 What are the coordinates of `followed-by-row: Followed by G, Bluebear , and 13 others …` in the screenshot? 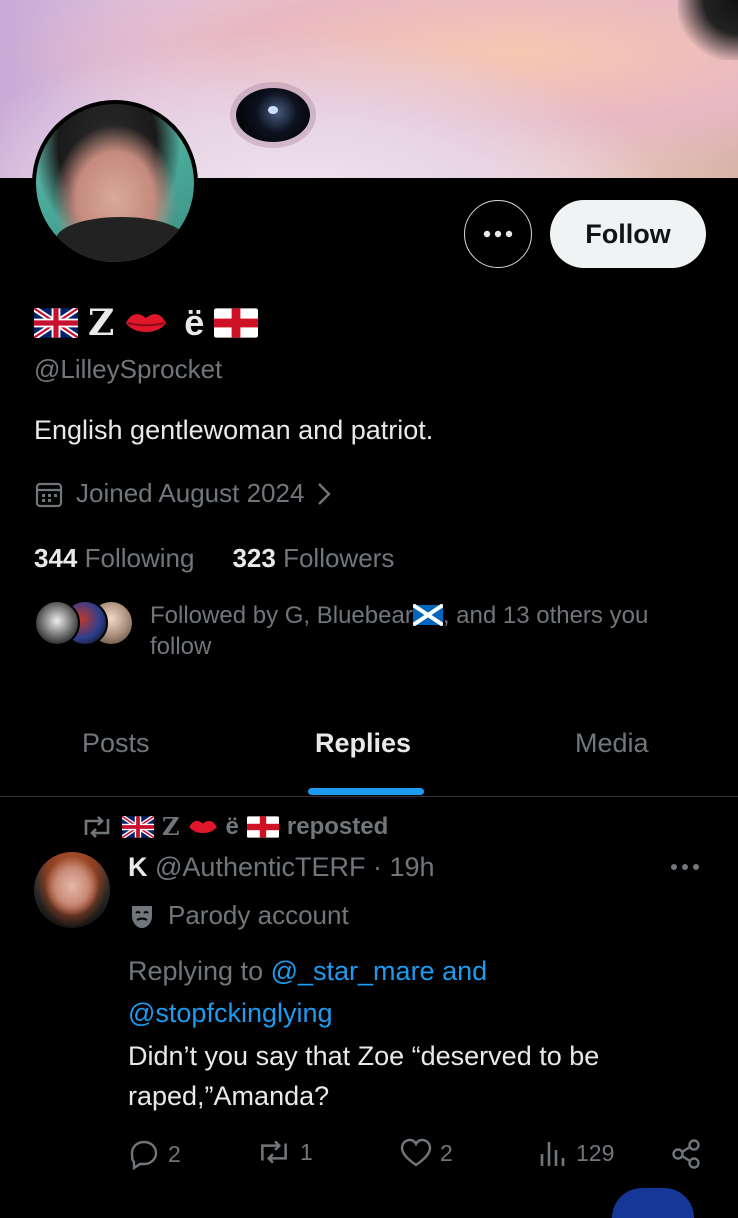 It's located at (362, 631).